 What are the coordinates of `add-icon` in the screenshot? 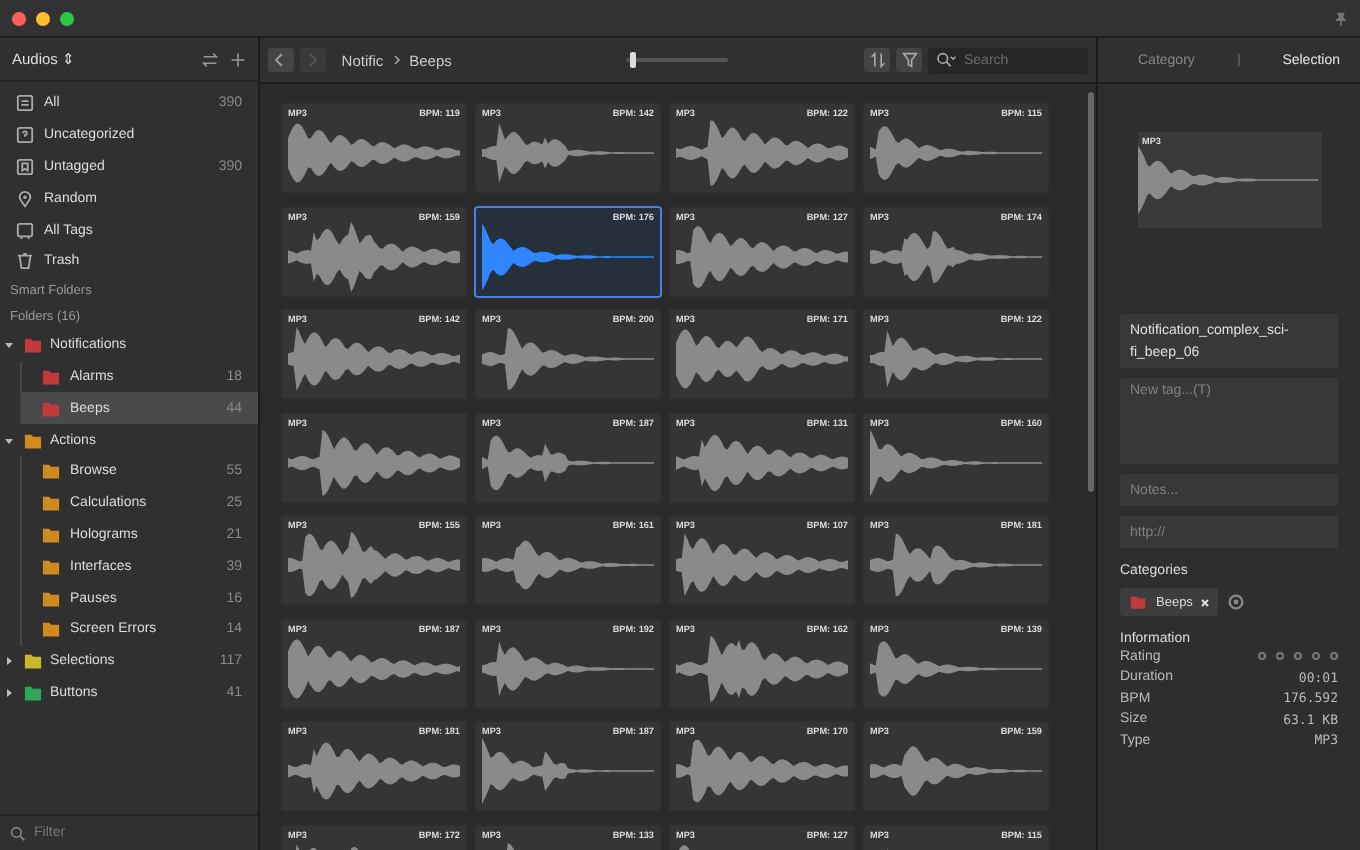 It's located at (238, 59).